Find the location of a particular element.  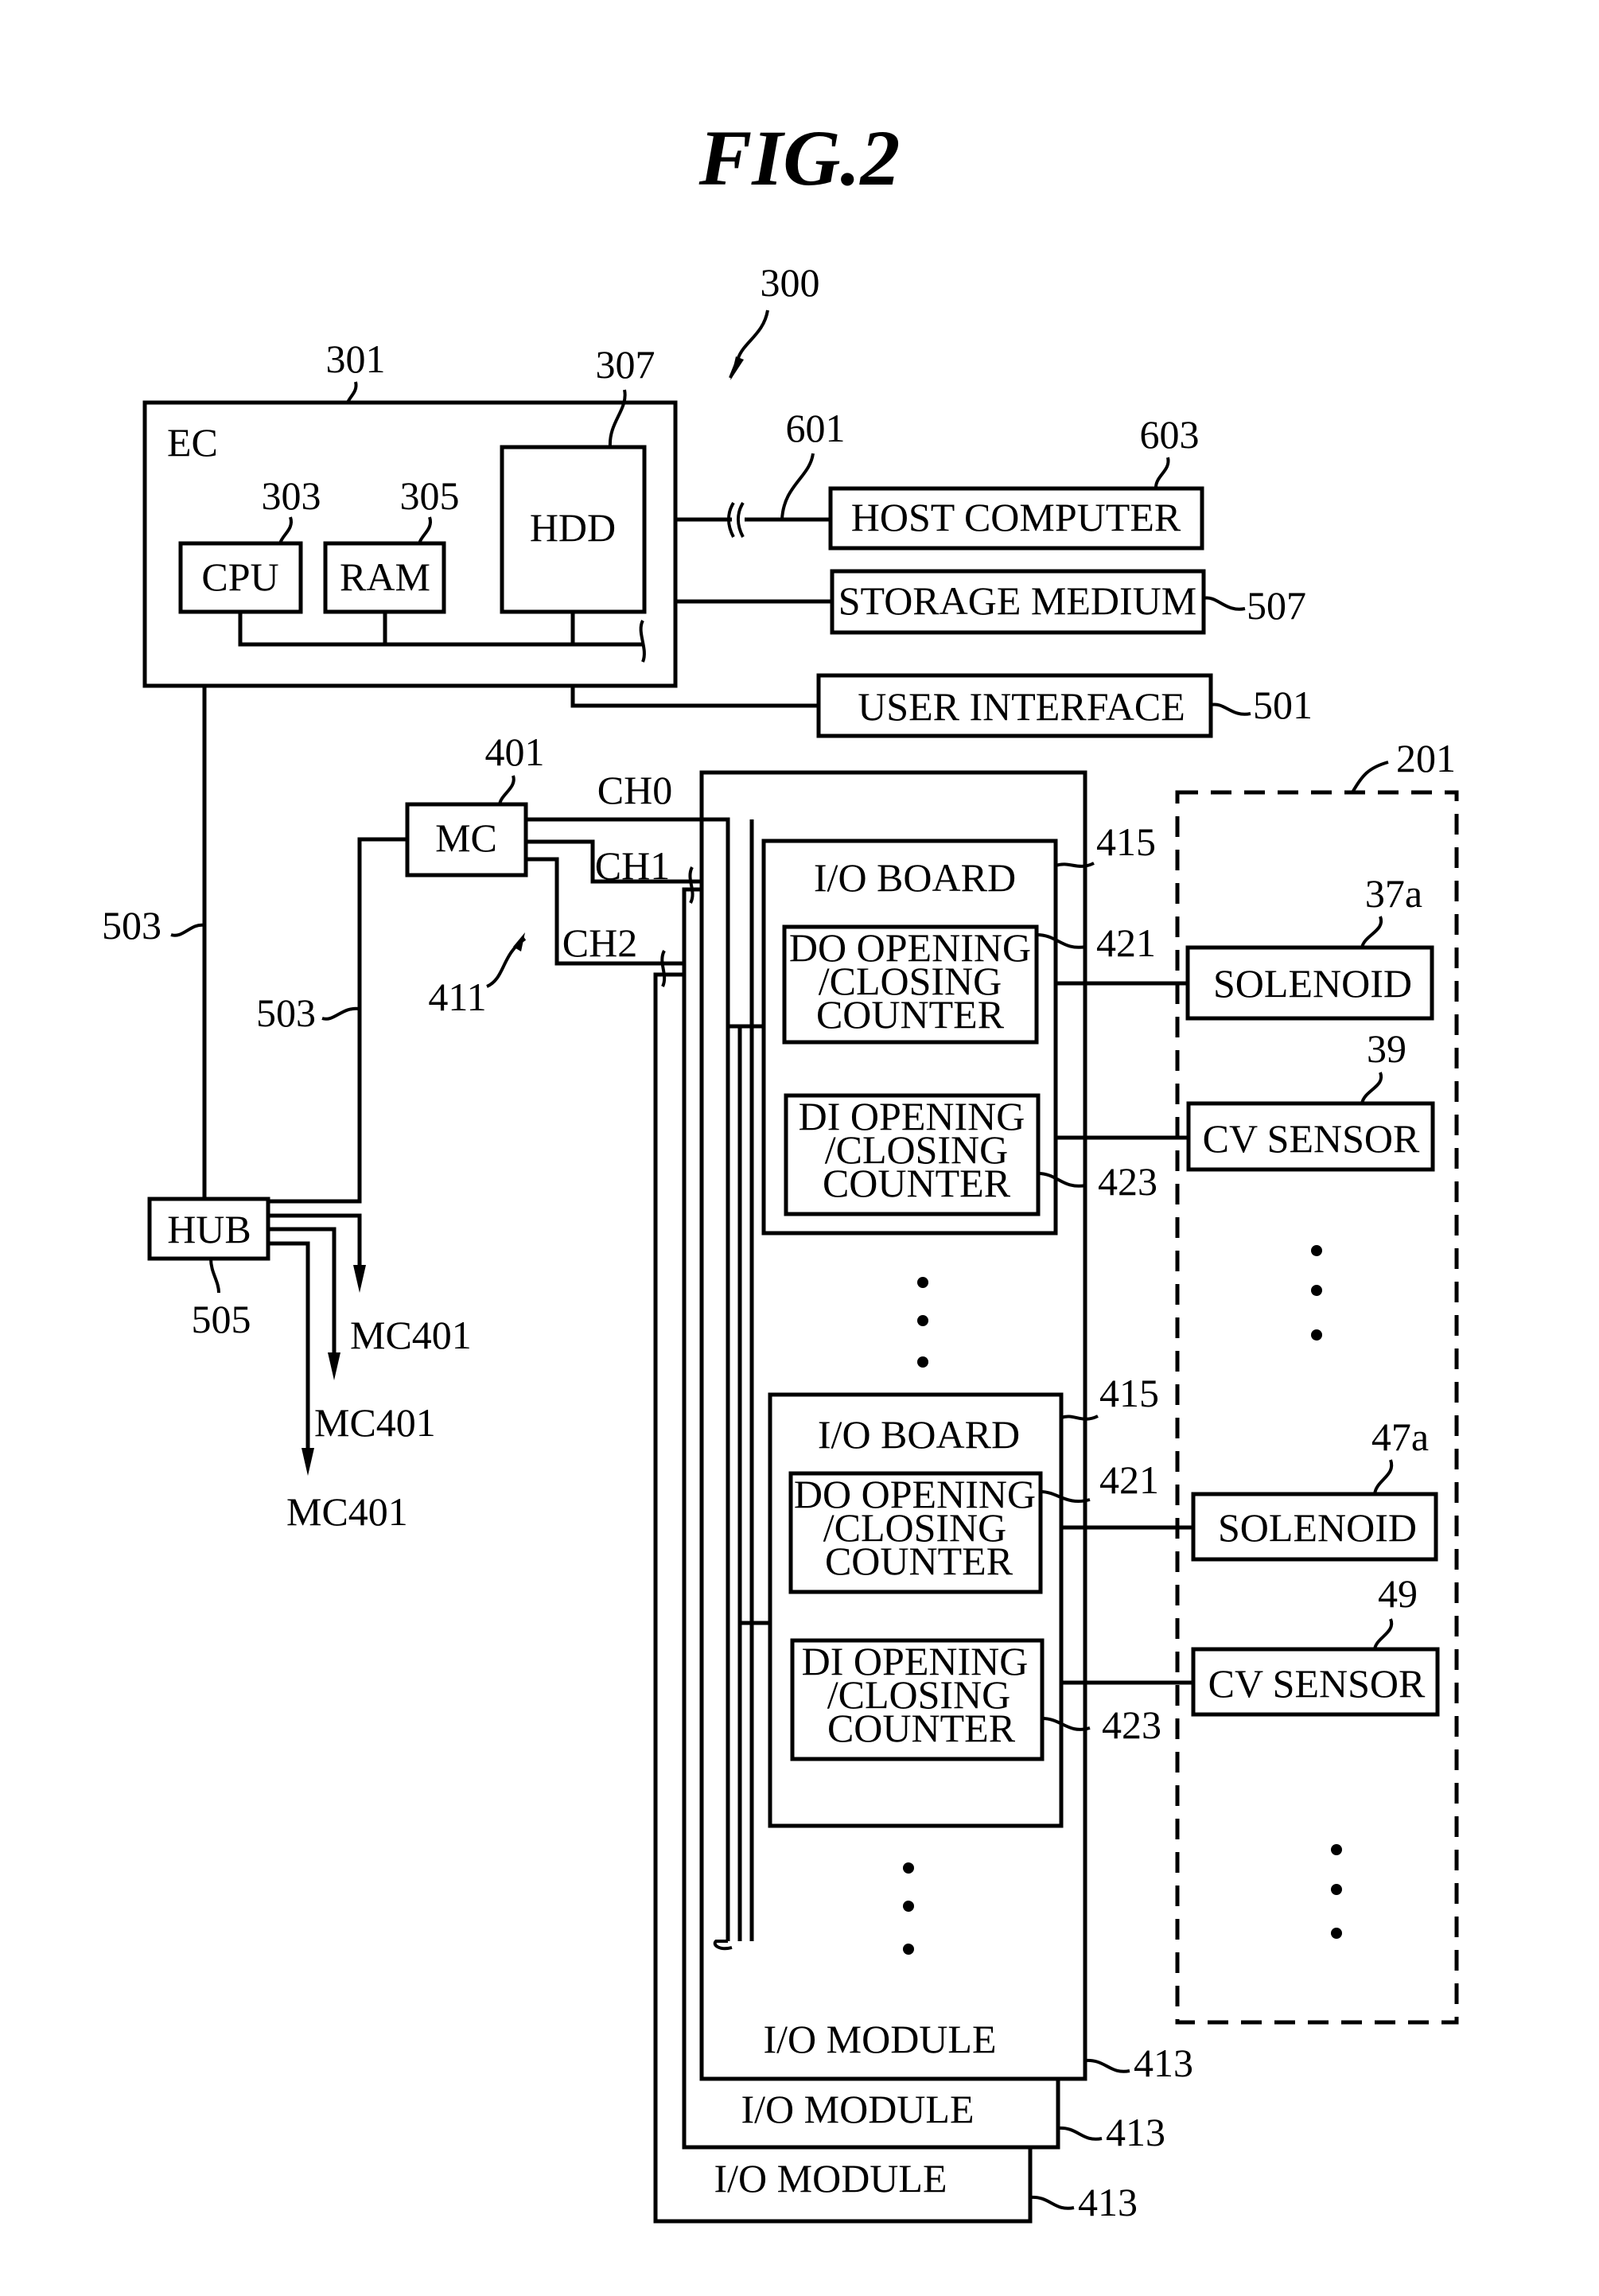

ram-ref: 305 is located at coordinates (430, 495).